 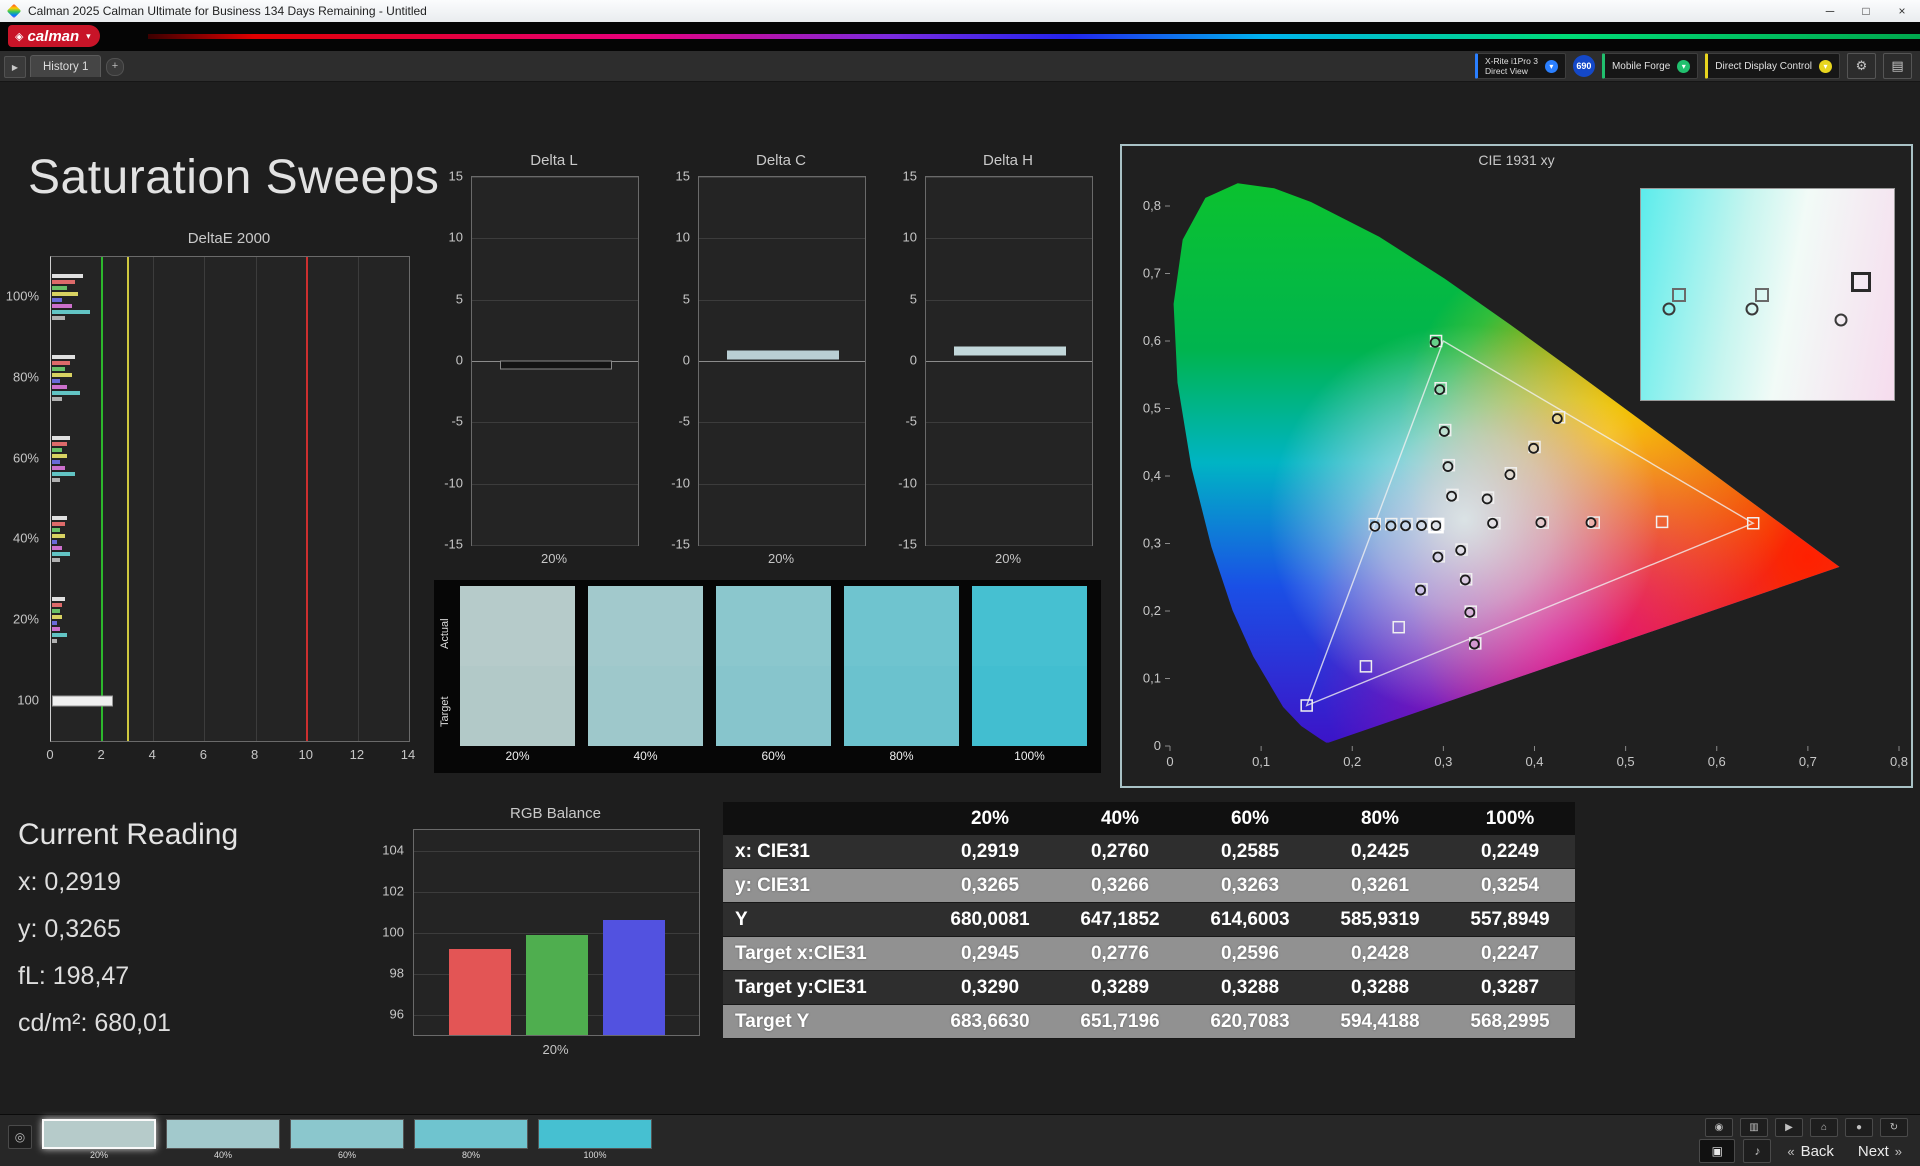 I want to click on deltae-x-tick: 14, so click(x=408, y=754).